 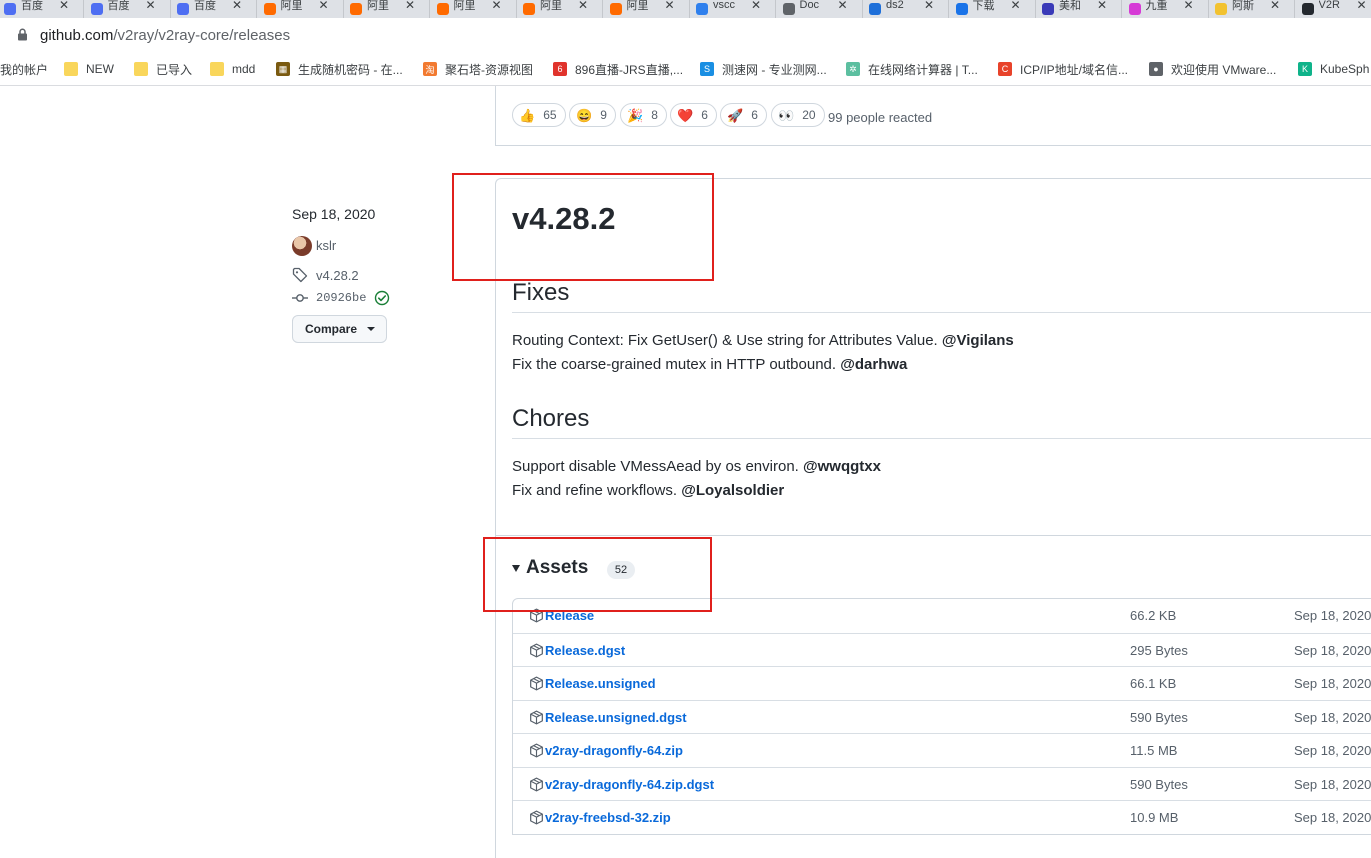 I want to click on fixes-divider, so click(x=941, y=312).